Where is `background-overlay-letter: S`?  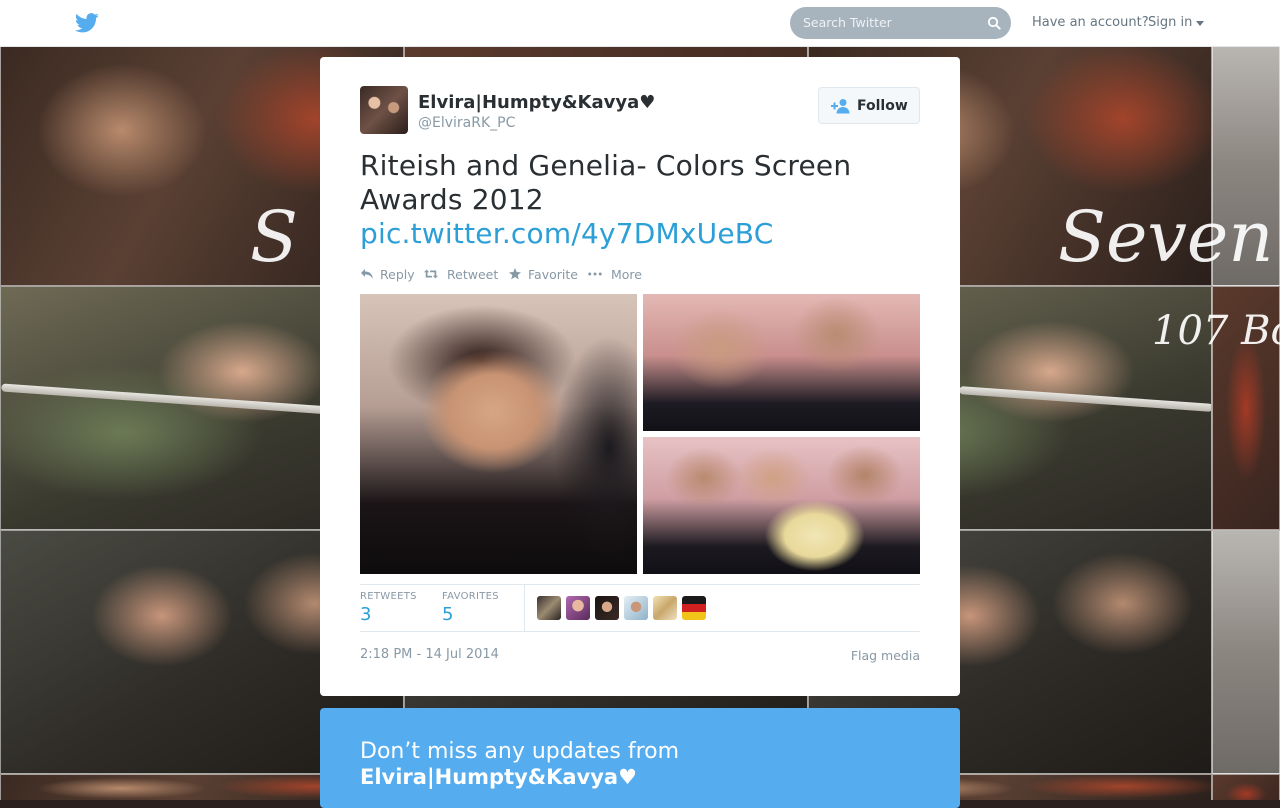
background-overlay-letter: S is located at coordinates (274, 237).